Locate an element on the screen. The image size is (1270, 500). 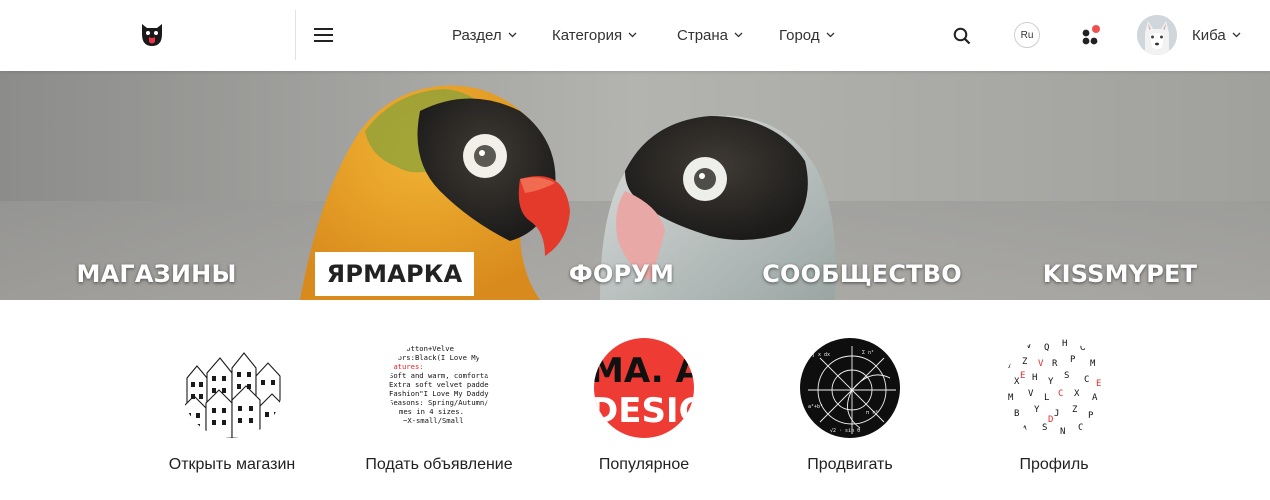
poster-text: DESIG is located at coordinates (644, 411).